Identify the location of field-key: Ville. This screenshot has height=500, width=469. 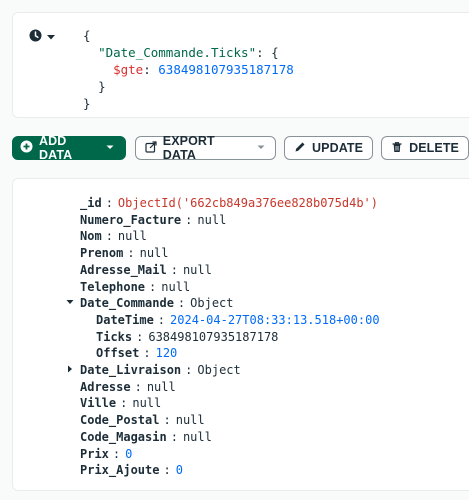
(98, 402).